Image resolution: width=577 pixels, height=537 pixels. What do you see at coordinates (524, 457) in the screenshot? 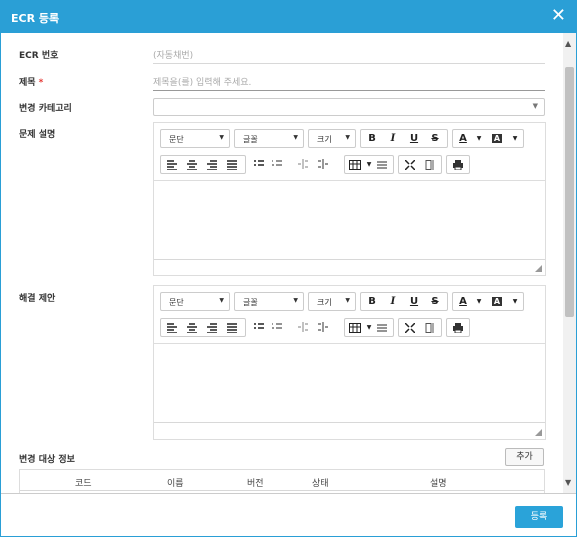
I see `add-target-button: 추가` at bounding box center [524, 457].